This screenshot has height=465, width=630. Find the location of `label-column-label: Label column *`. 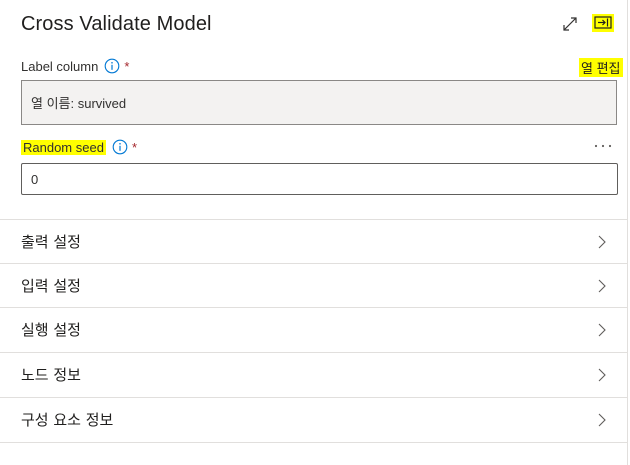

label-column-label: Label column * is located at coordinates (75, 66).